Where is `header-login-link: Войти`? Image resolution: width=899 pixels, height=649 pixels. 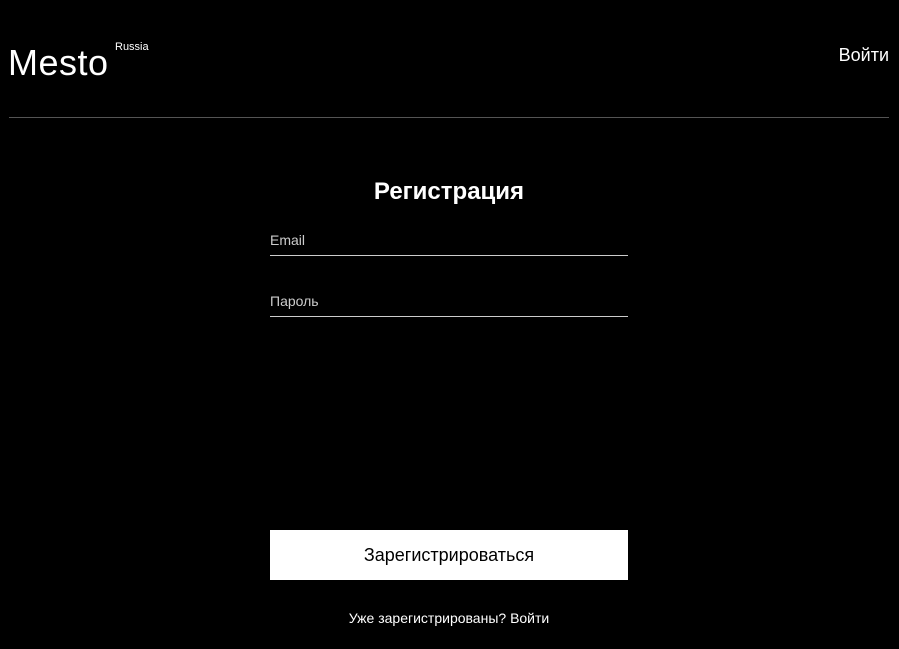 header-login-link: Войти is located at coordinates (864, 55).